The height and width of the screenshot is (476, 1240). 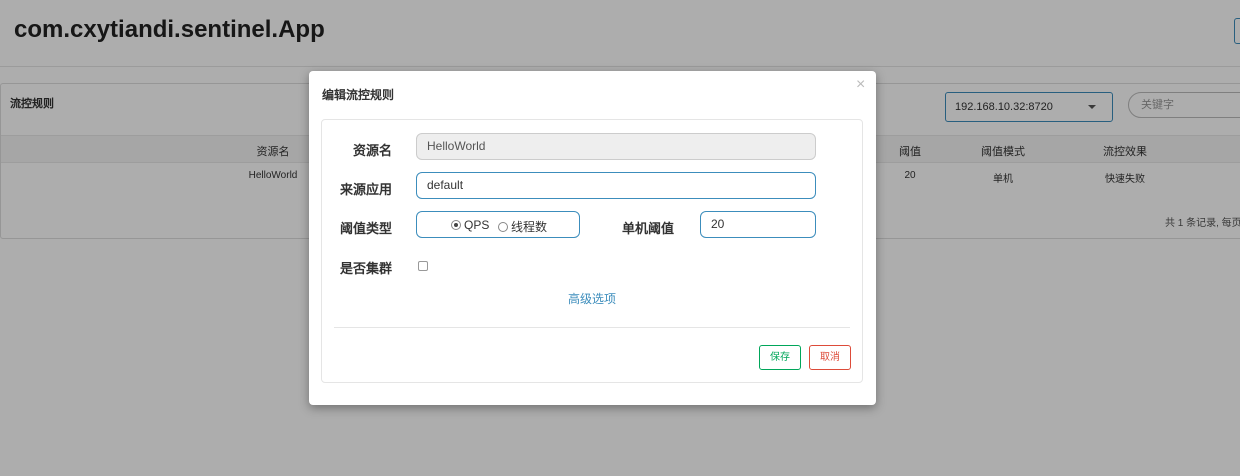 I want to click on cluster-checkbox, so click(x=423, y=266).